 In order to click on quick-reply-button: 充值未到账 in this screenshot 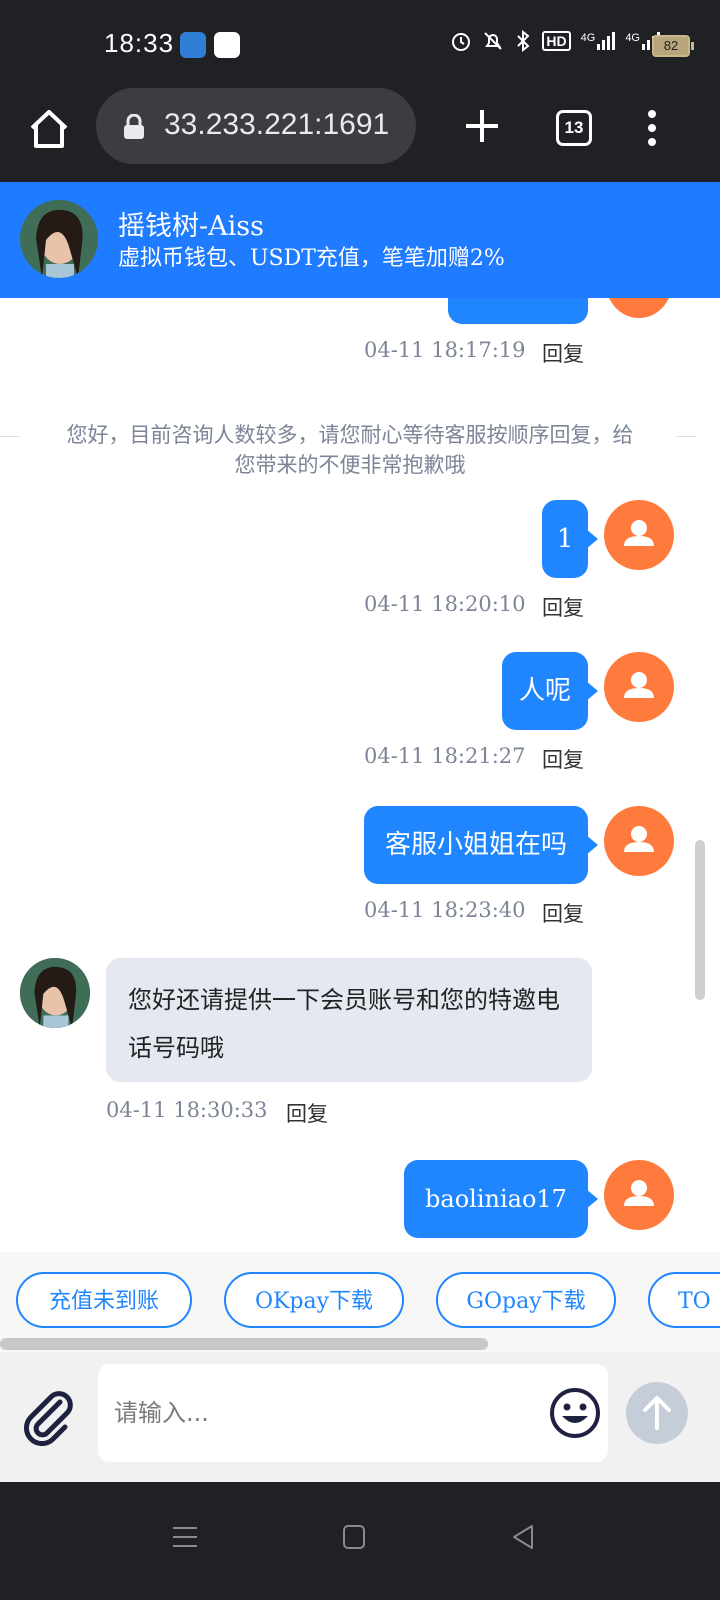, I will do `click(104, 1300)`.